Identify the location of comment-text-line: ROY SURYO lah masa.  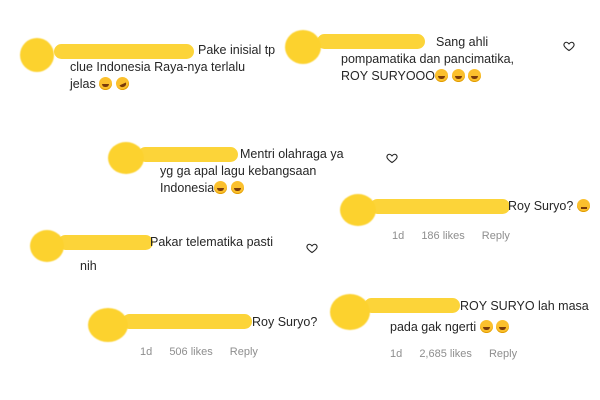
(524, 306).